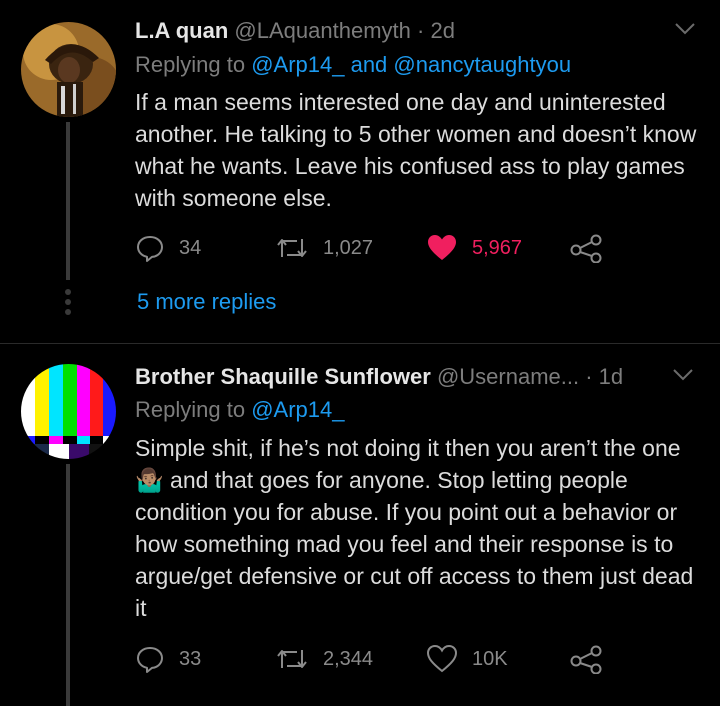 This screenshot has height=706, width=720. What do you see at coordinates (411, 64) in the screenshot?
I see `replying-to-users: @Arp14_ and @nancytaughtyou` at bounding box center [411, 64].